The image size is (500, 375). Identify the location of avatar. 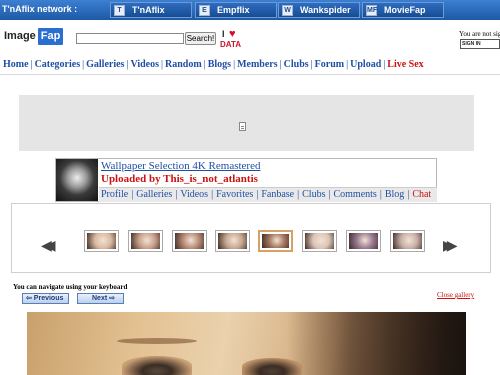
(77, 180).